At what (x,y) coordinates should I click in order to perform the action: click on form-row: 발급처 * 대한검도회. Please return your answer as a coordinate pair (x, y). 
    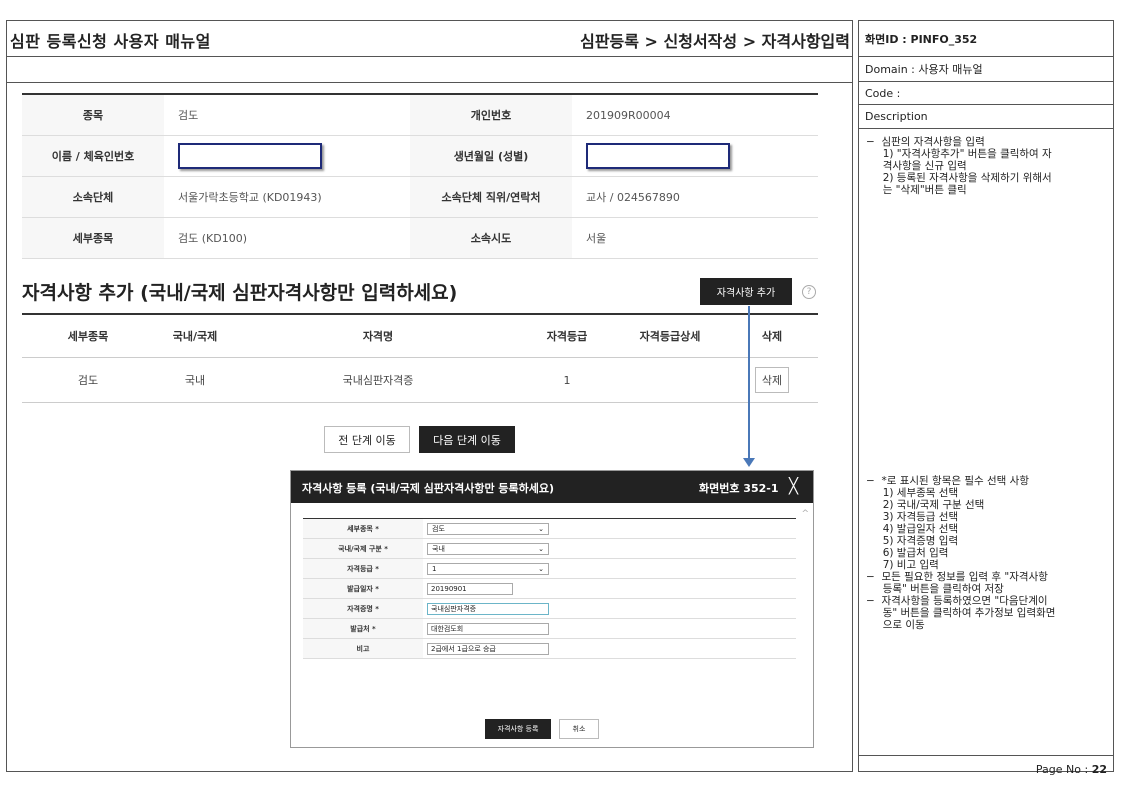
    Looking at the image, I should click on (549, 628).